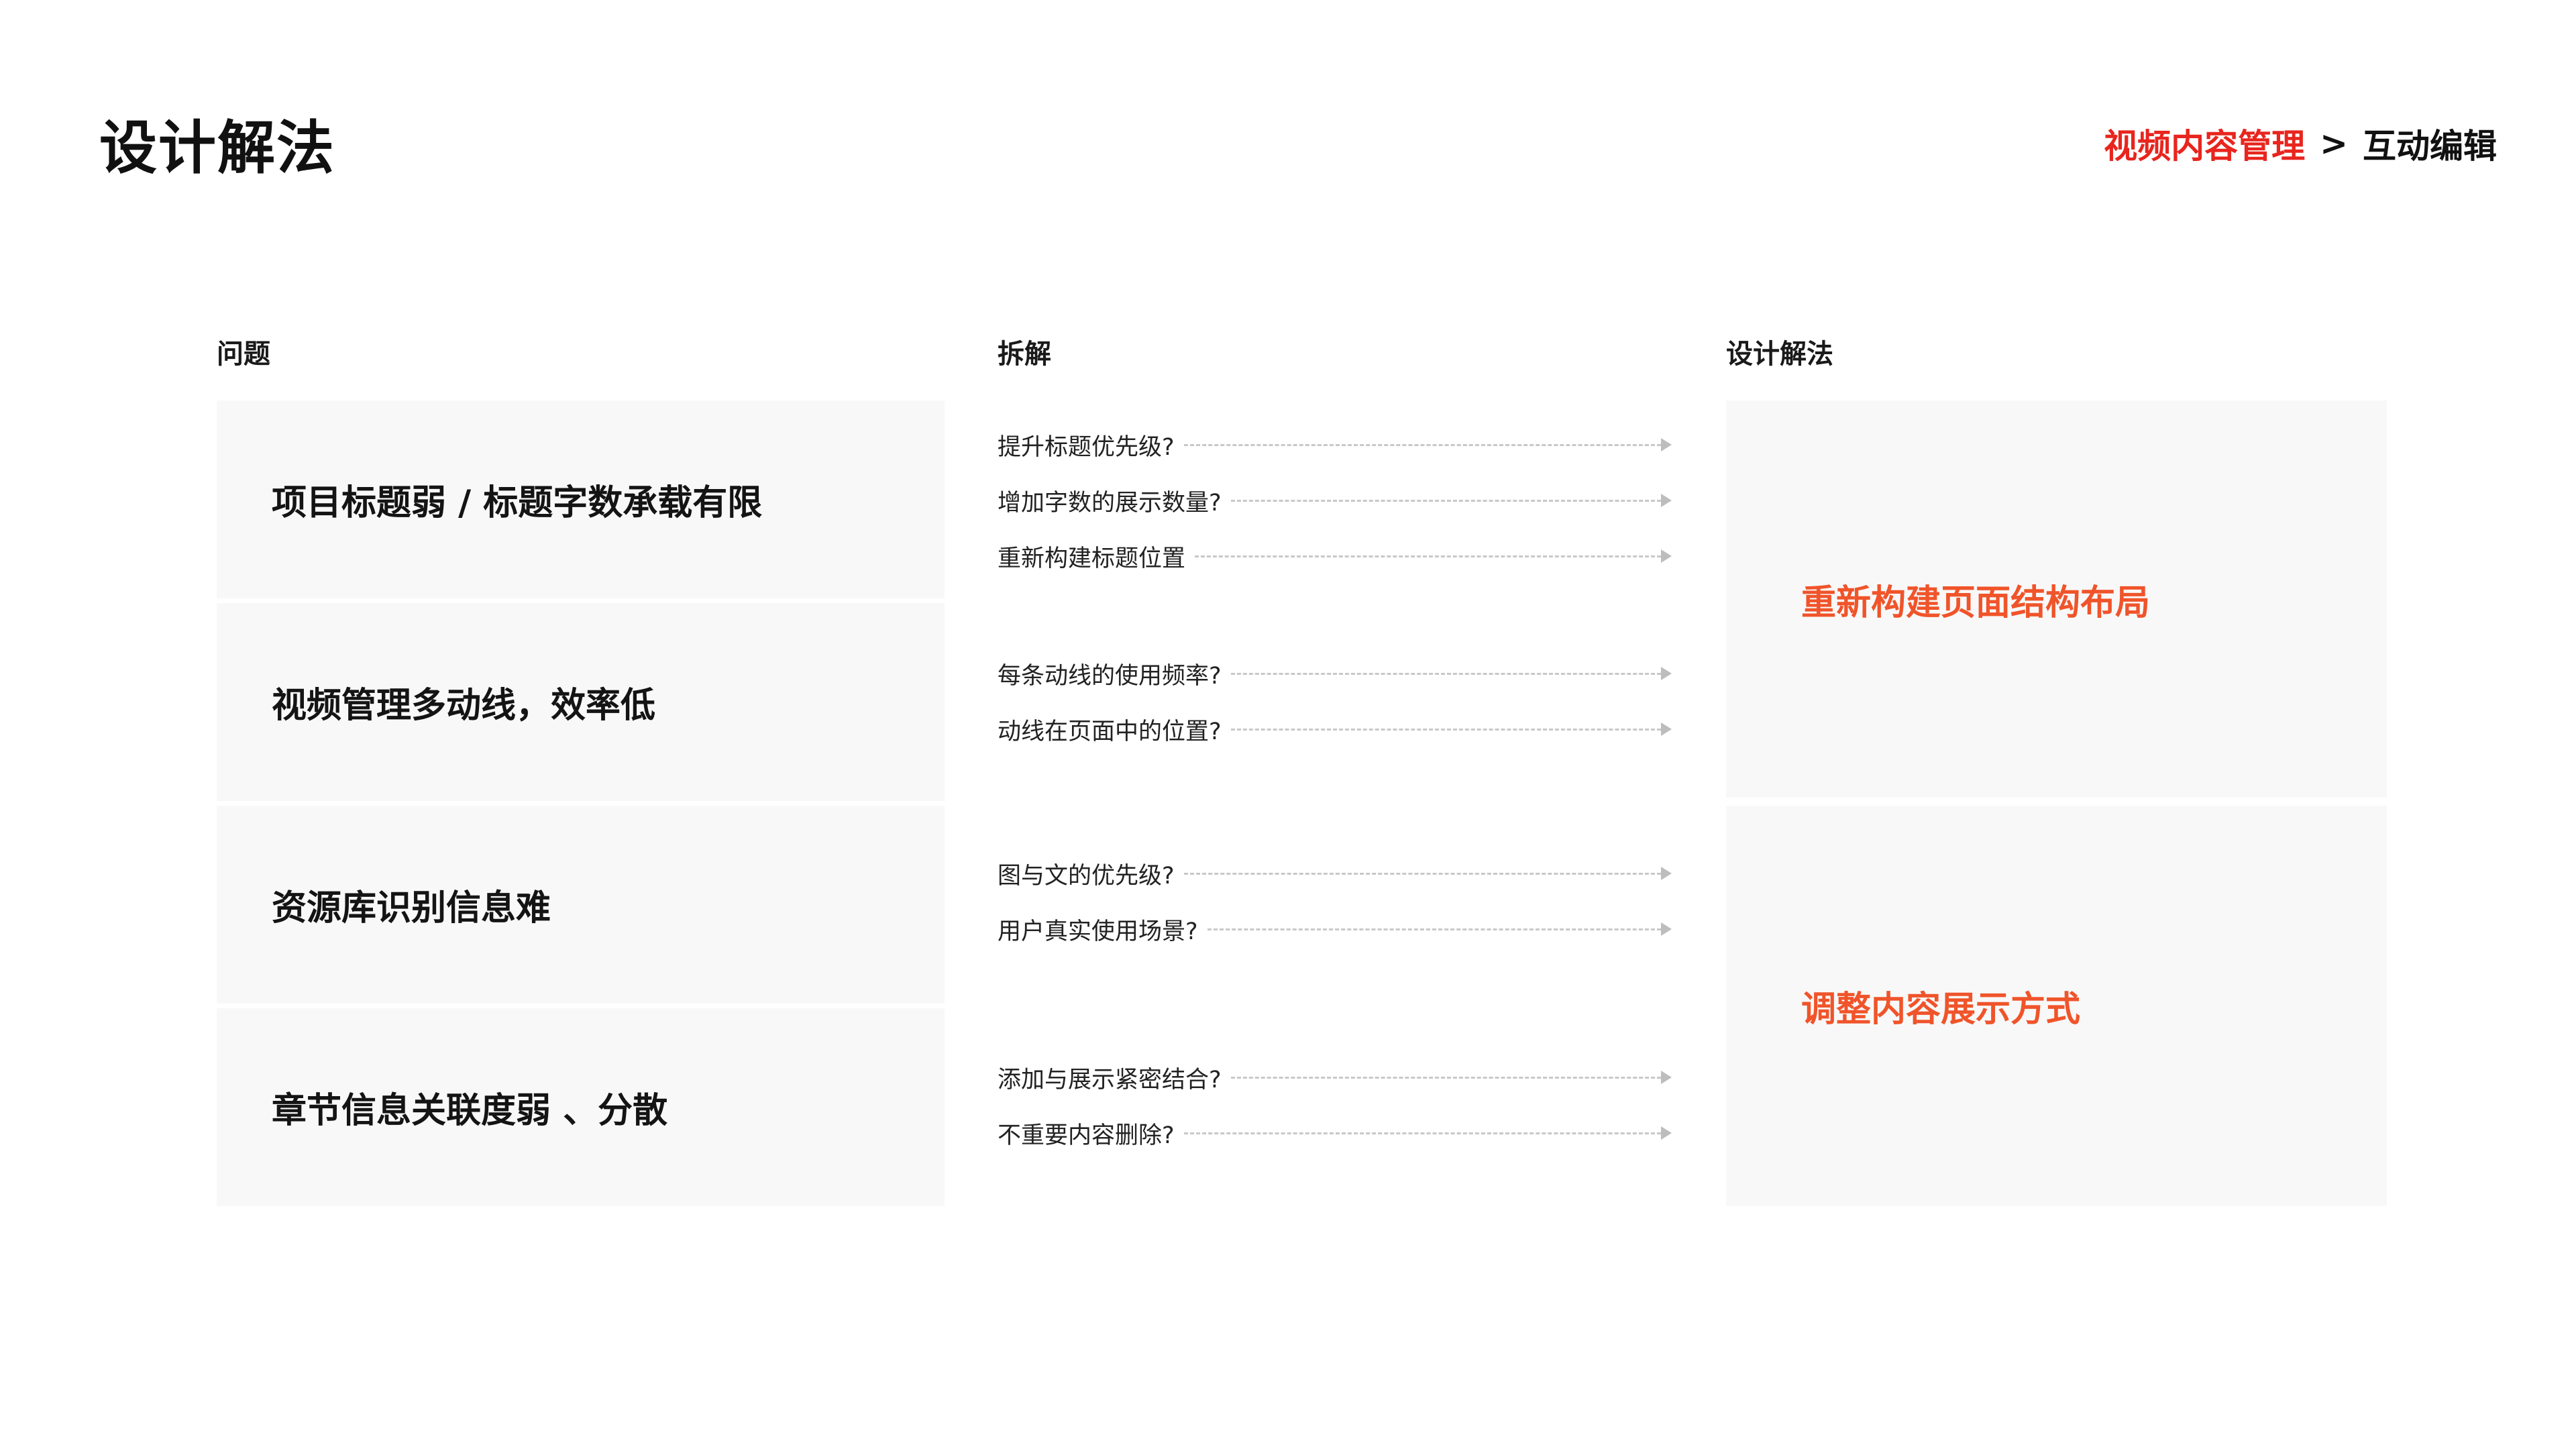  I want to click on question-row: 增加字数的展示数量?, so click(1335, 500).